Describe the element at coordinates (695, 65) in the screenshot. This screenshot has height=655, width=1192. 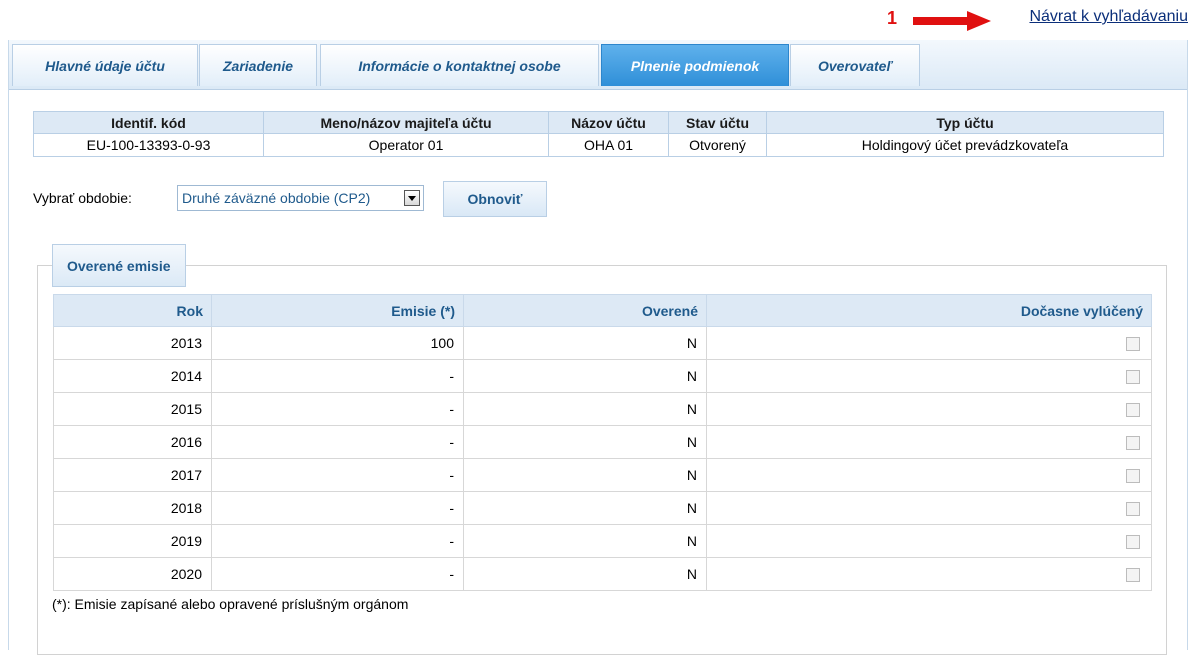
I see `tab-compliance: Plnenie podmienok` at that location.